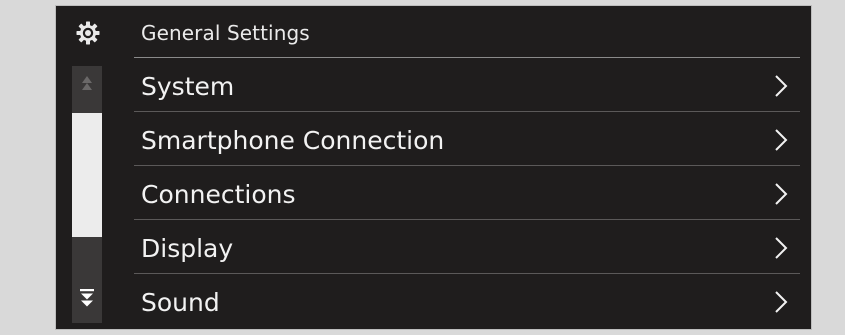  I want to click on menu-item-system: System, so click(467, 85).